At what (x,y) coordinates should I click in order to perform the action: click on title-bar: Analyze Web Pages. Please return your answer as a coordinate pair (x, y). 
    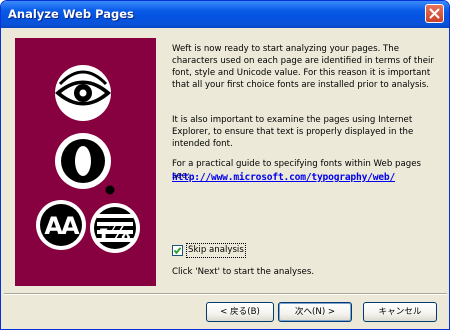
    Looking at the image, I should click on (225, 14).